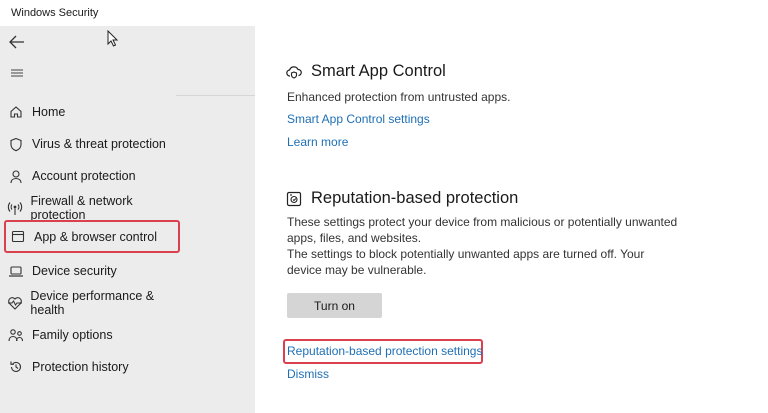 The height and width of the screenshot is (413, 768). I want to click on dismiss-link: Dismiss, so click(308, 374).